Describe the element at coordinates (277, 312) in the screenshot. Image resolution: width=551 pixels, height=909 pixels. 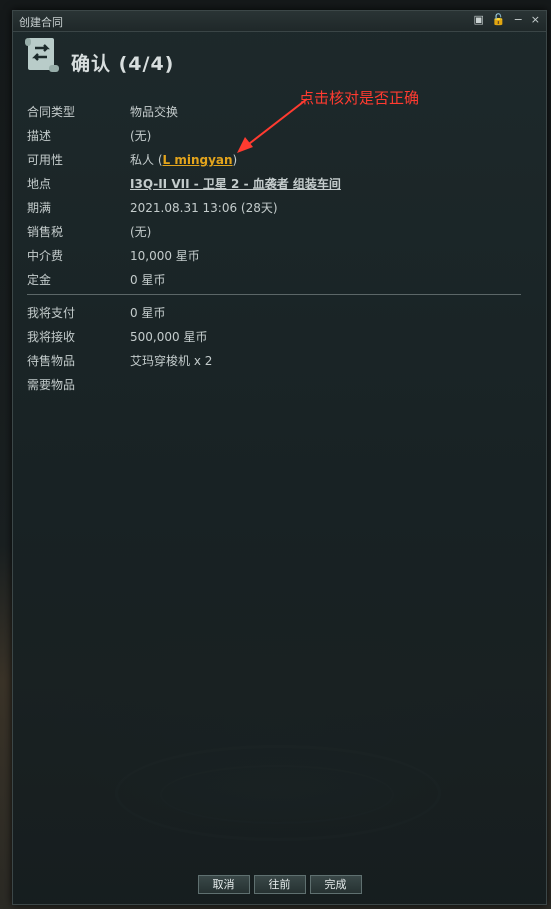
I see `row-will-pay: 我将支付 0 星币` at that location.